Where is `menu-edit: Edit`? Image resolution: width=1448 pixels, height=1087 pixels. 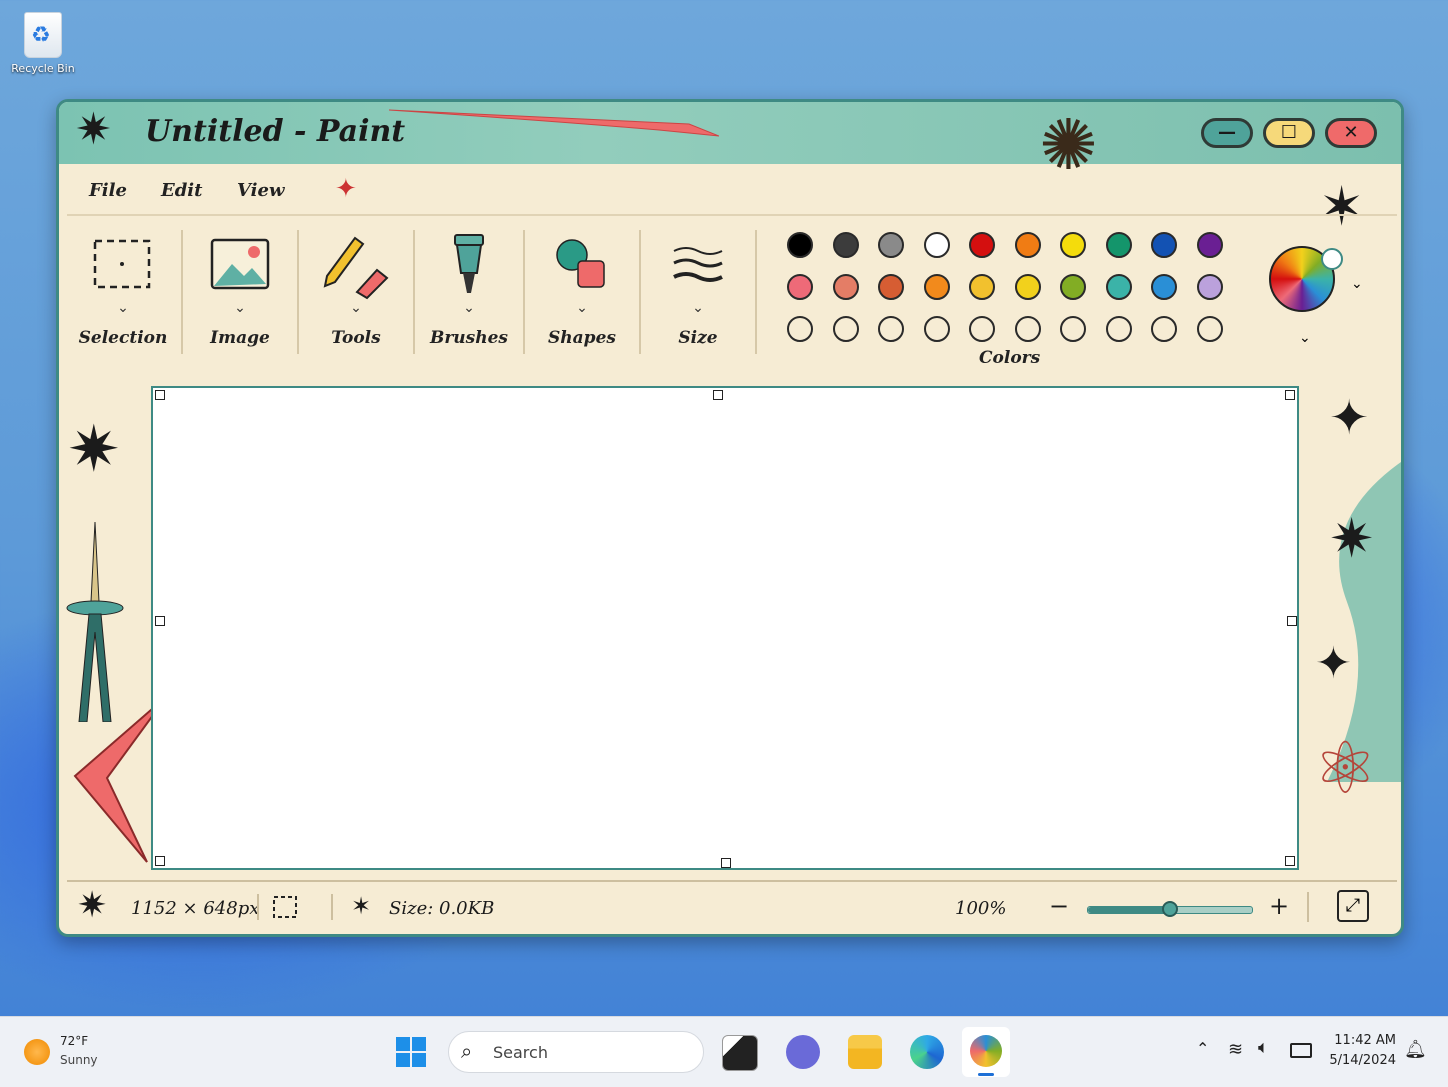
menu-edit: Edit is located at coordinates (181, 190).